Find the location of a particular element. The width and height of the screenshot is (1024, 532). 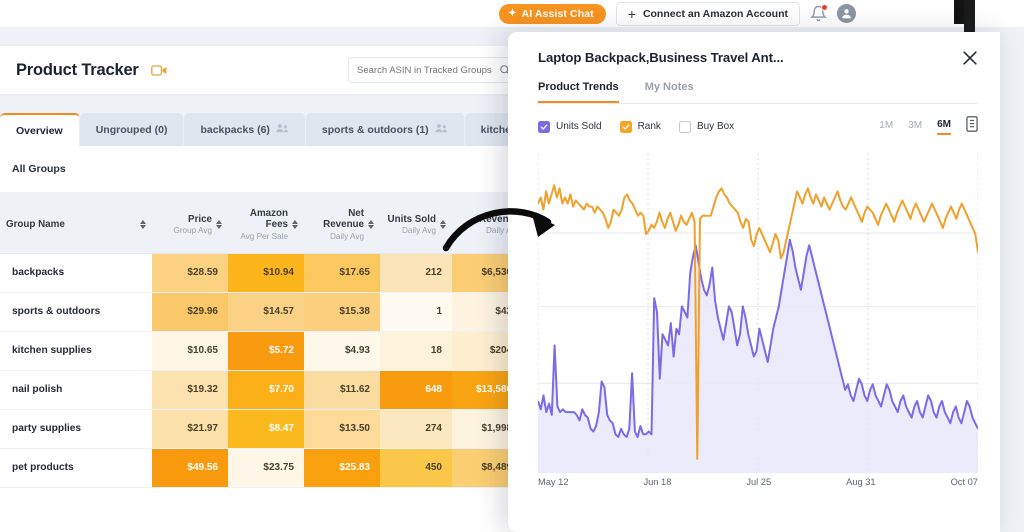

close-icon is located at coordinates (970, 58).